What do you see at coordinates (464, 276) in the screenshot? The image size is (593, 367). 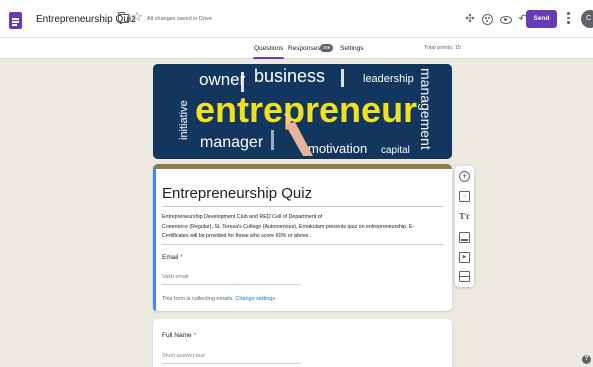 I see `add-section-icon` at bounding box center [464, 276].